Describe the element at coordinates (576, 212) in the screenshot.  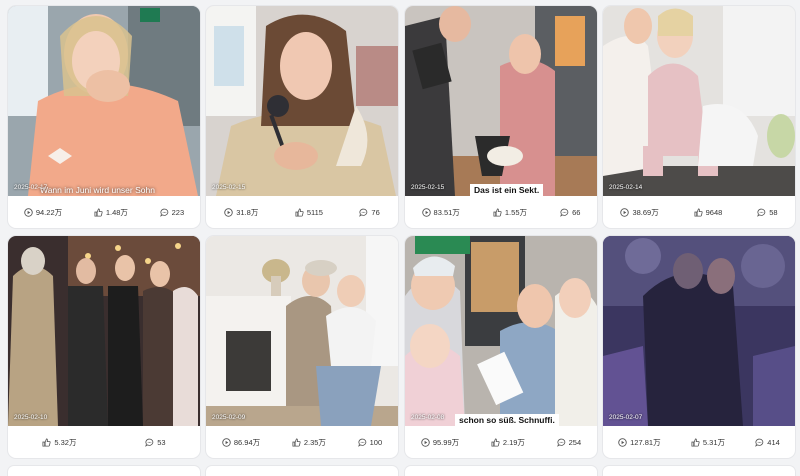
I see `comment-count-value: 66` at that location.